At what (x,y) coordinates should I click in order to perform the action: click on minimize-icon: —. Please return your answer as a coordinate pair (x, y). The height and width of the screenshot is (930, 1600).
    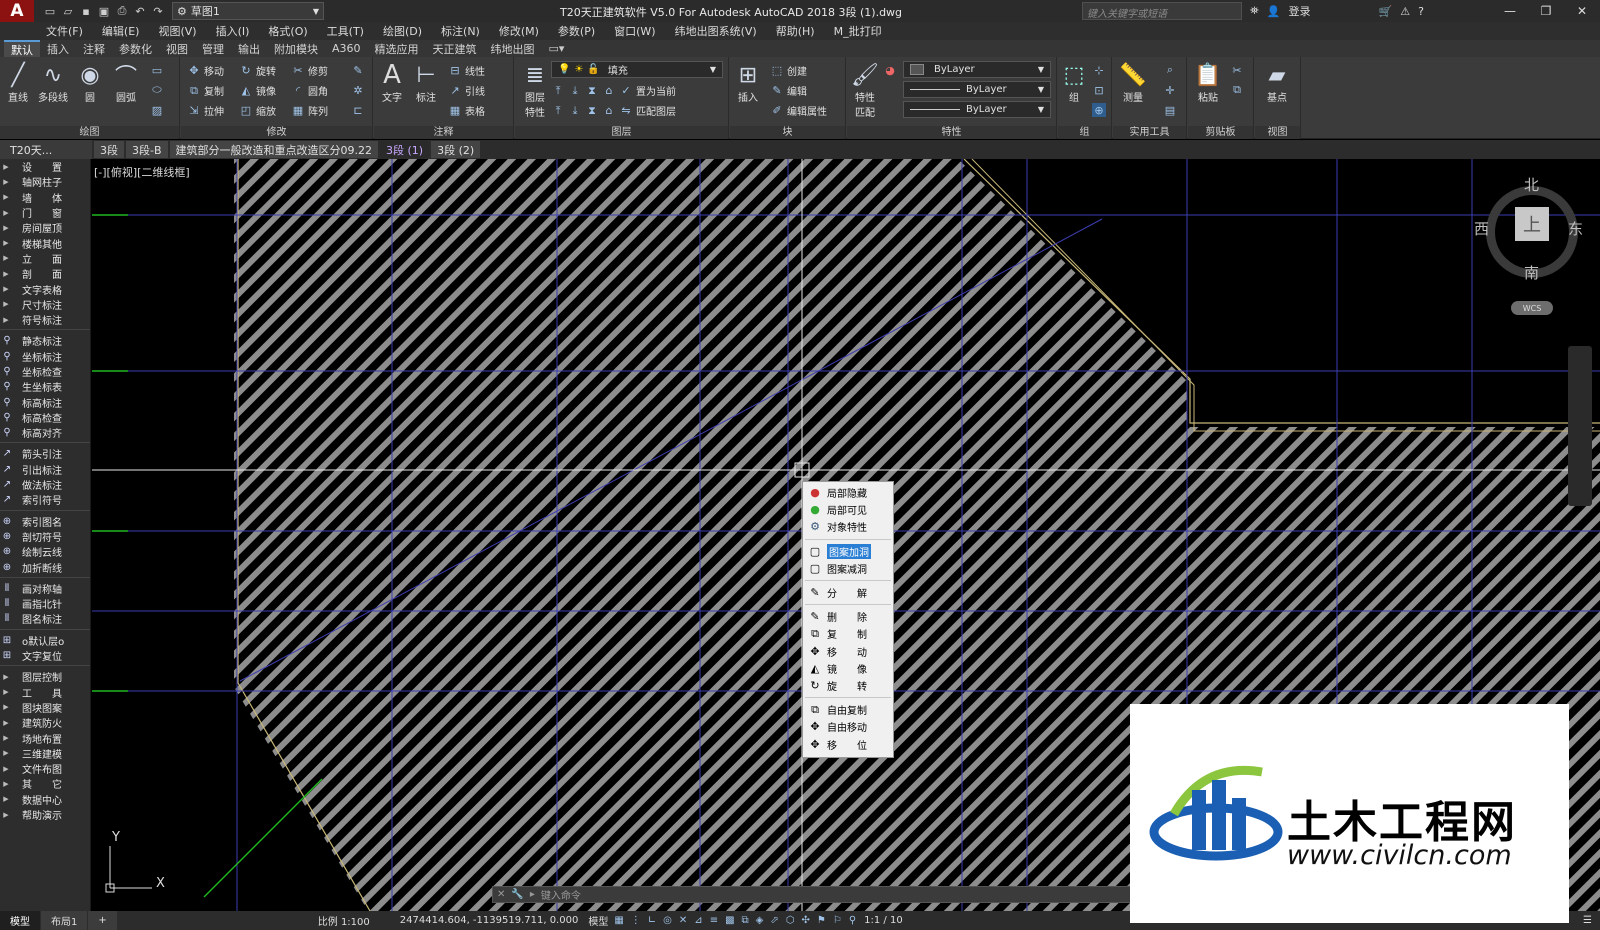
    Looking at the image, I should click on (1510, 11).